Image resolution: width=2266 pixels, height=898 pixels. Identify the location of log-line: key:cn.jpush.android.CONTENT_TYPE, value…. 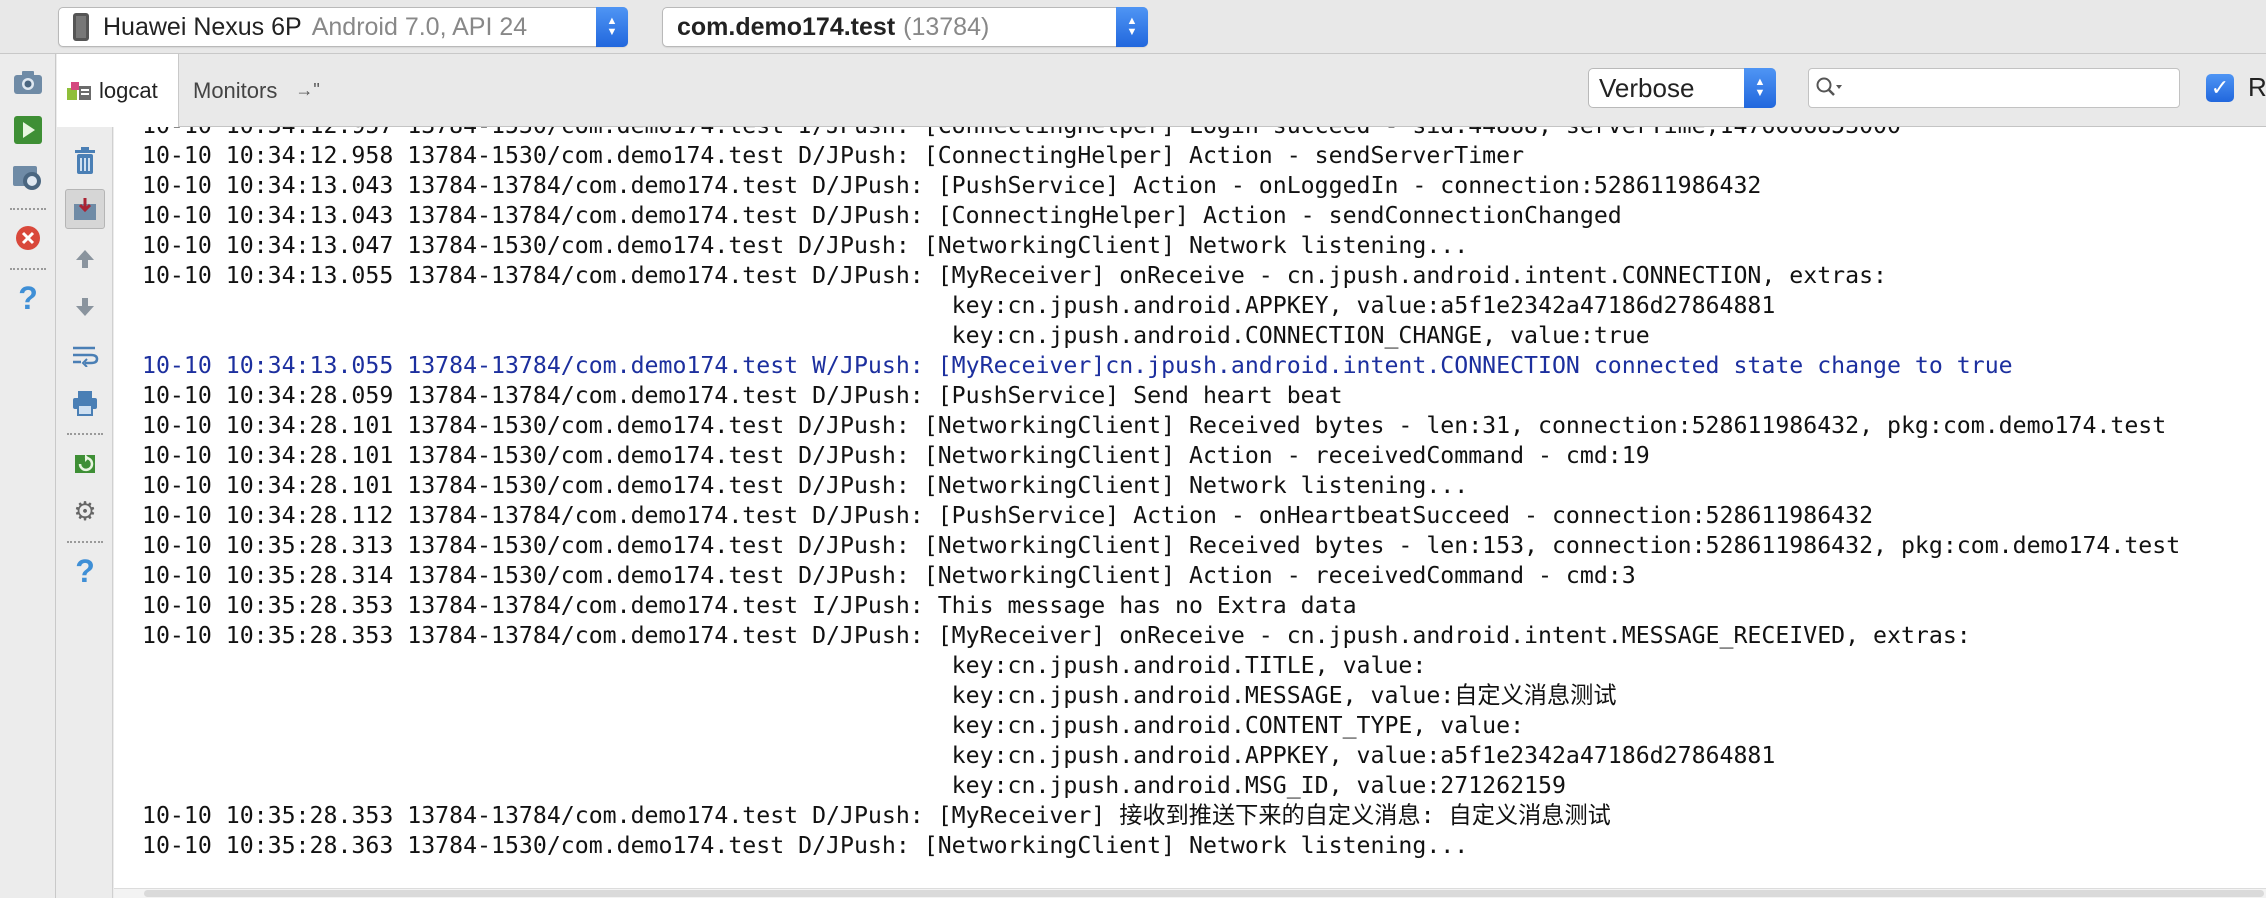
(833, 725).